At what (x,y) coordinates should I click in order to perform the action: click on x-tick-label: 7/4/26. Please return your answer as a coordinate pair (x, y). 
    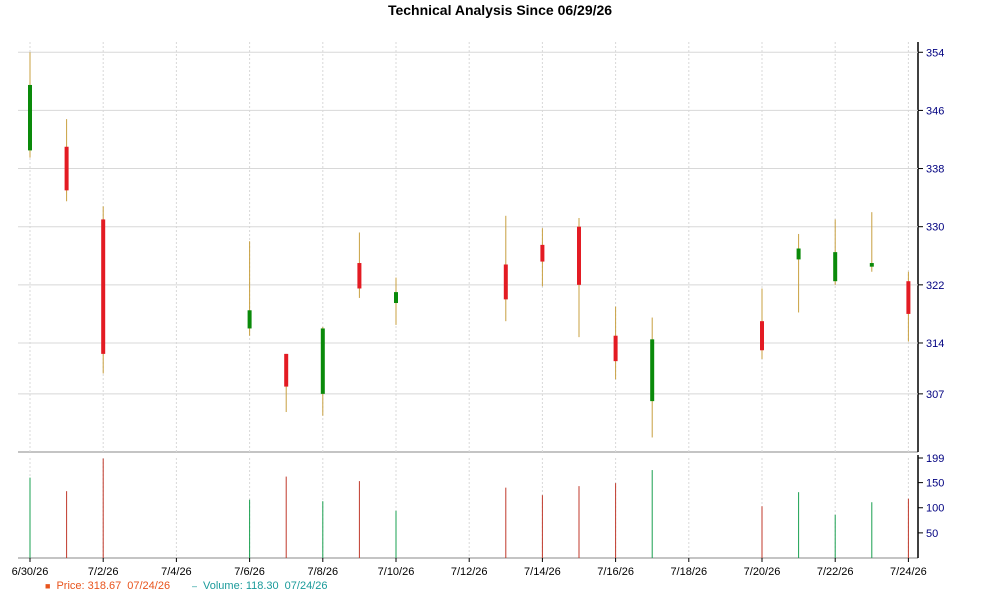
    Looking at the image, I should click on (176, 572).